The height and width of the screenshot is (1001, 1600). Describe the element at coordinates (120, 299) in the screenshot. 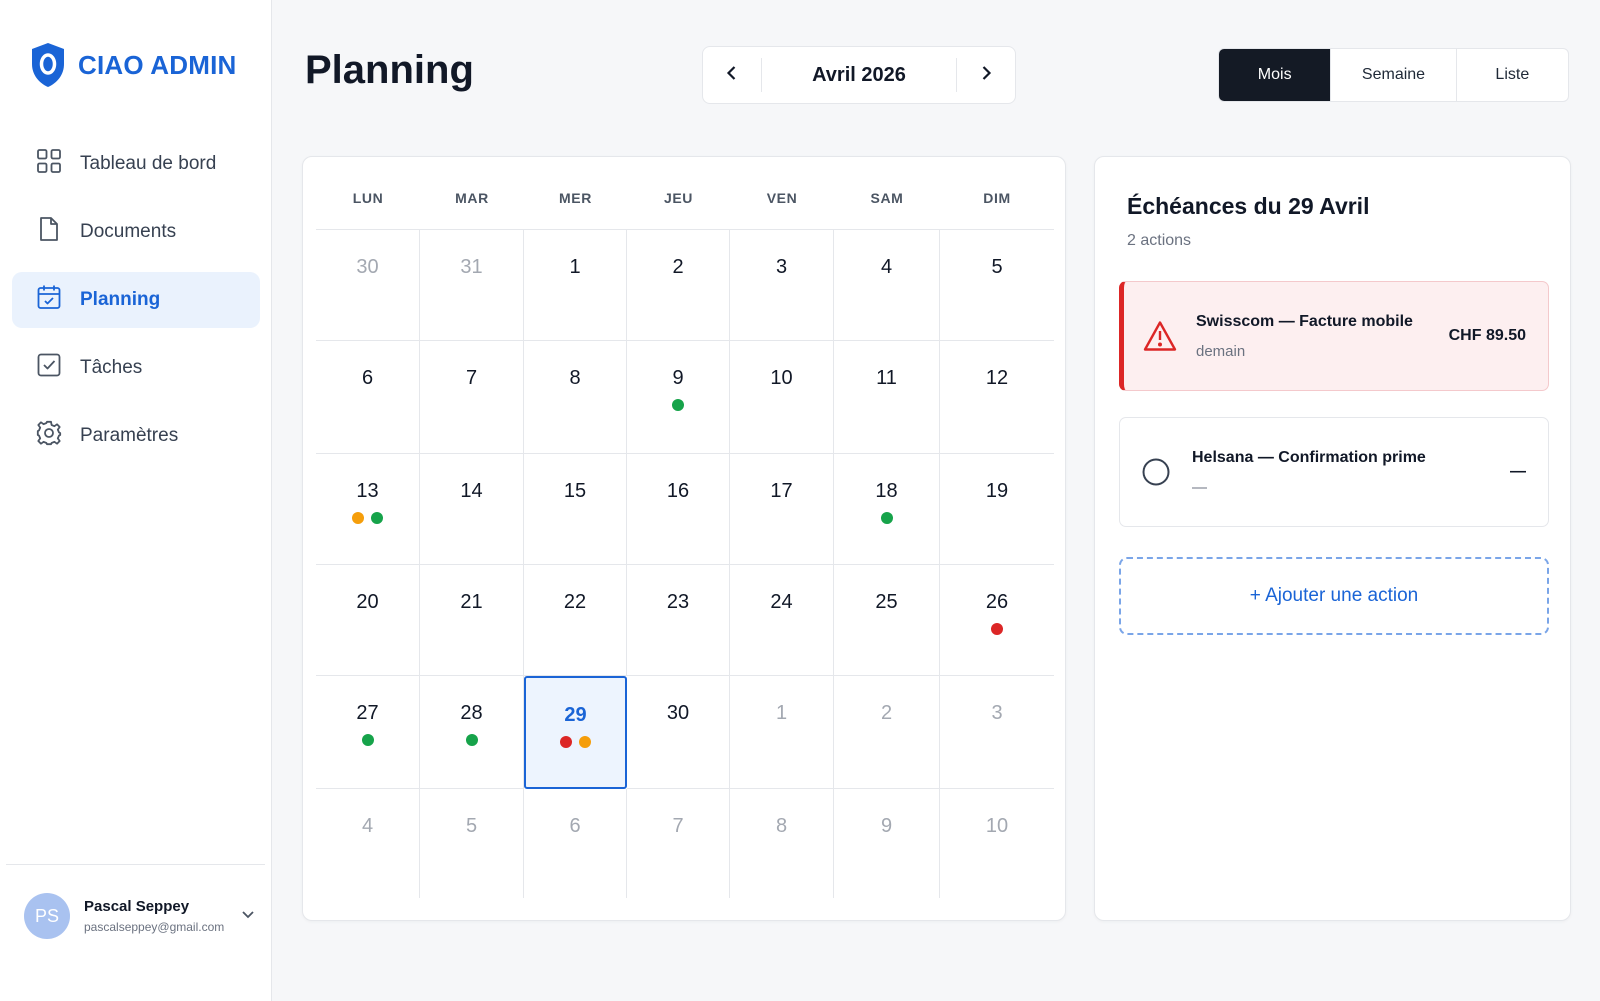

I see `sidebar-item-label: Planning` at that location.